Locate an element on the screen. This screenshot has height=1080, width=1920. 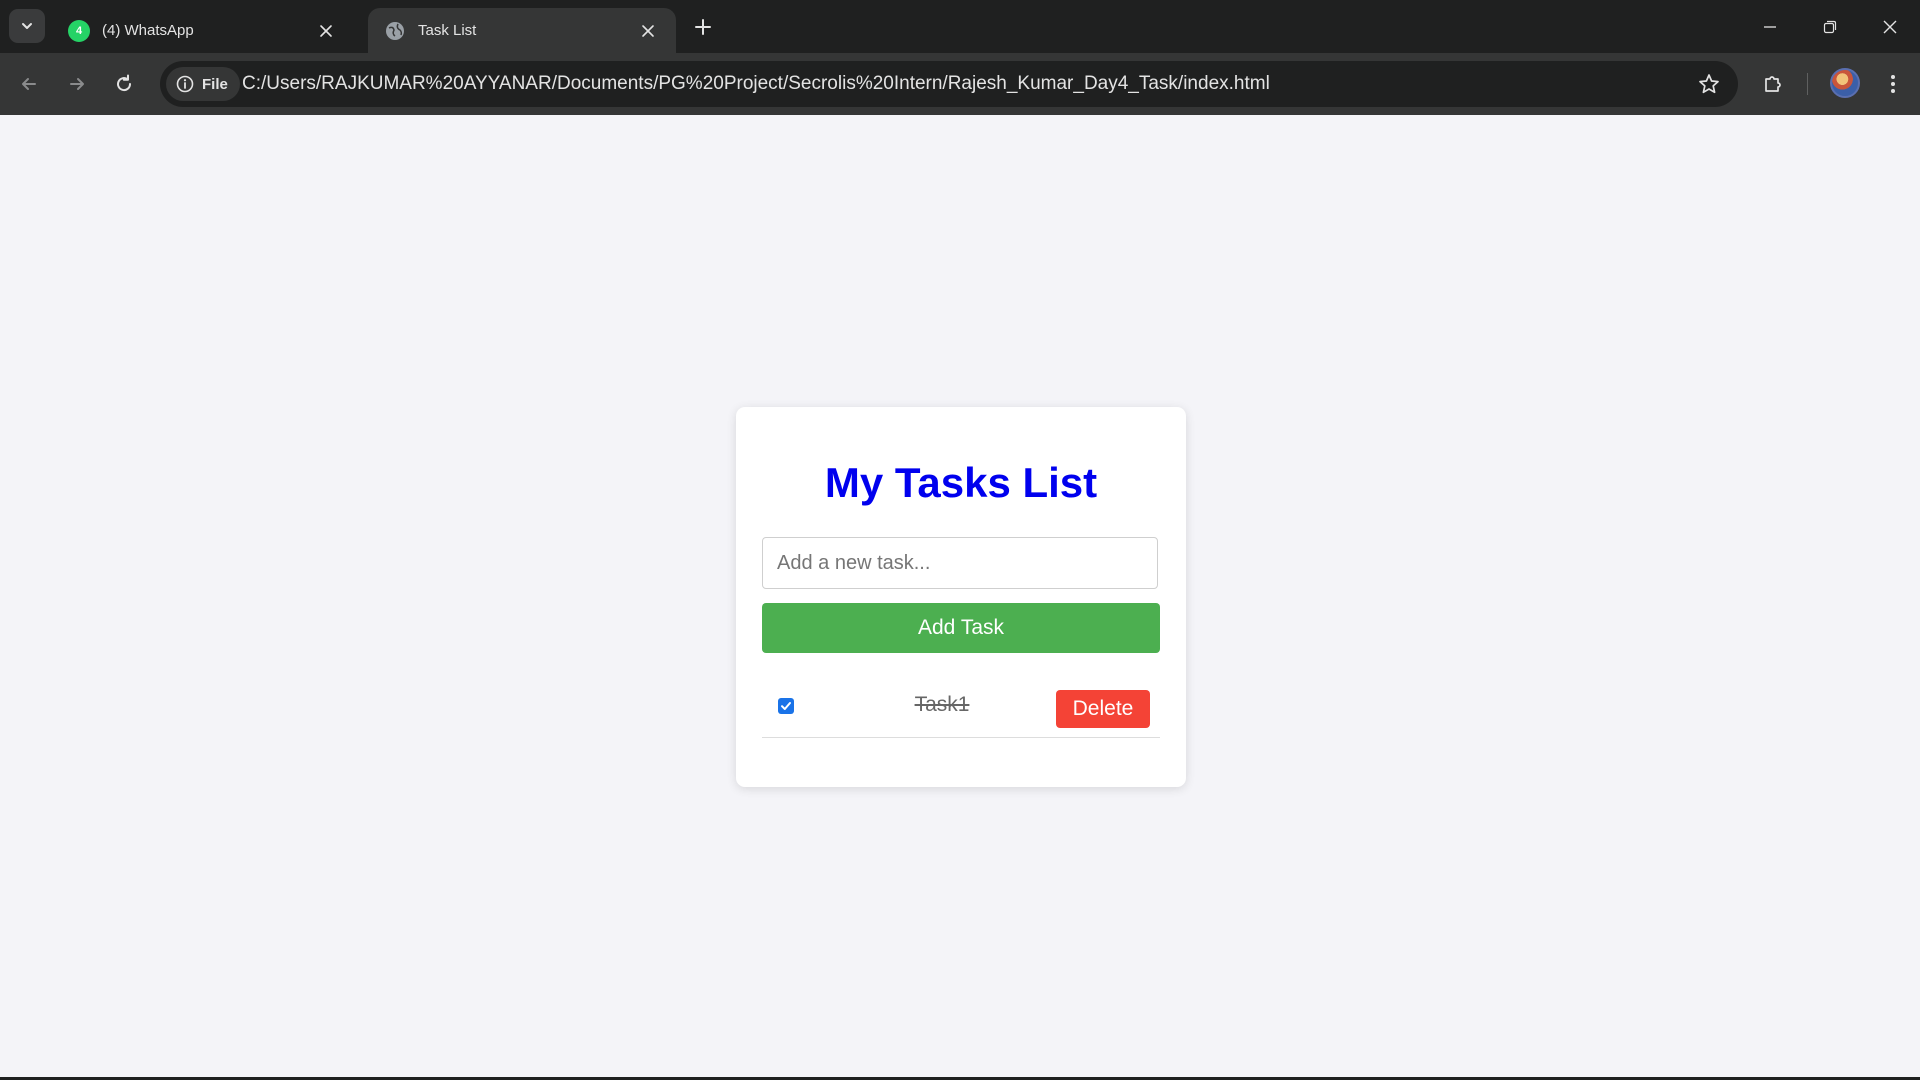
checkmark-icon is located at coordinates (786, 706).